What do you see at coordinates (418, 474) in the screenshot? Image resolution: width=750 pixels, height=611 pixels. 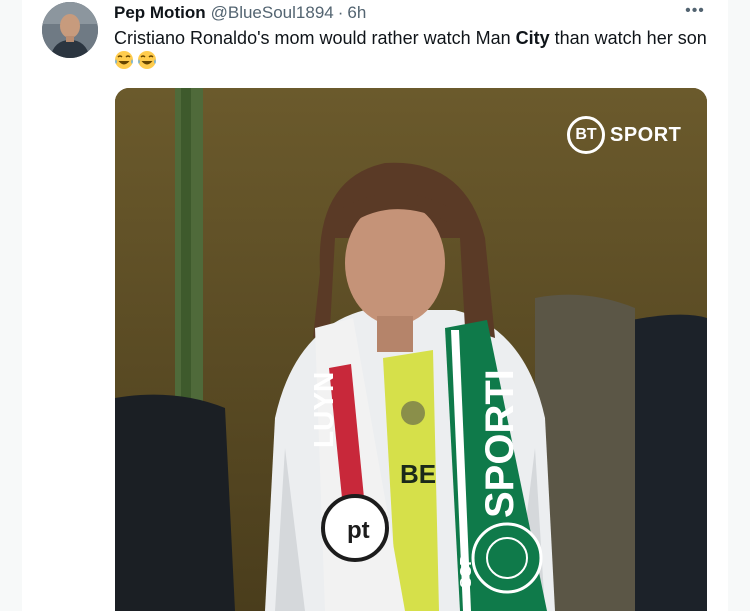 I see `shirt-text: BE` at bounding box center [418, 474].